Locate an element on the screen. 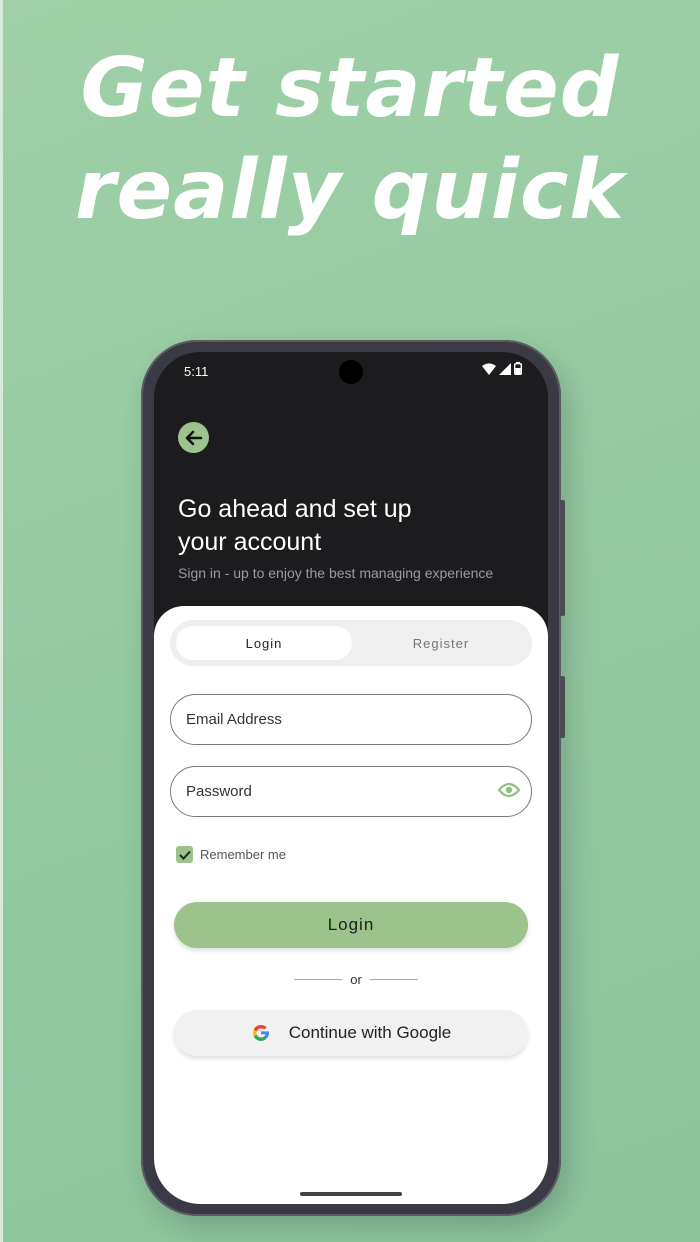 The image size is (700, 1242). tab-register: Register is located at coordinates (441, 643).